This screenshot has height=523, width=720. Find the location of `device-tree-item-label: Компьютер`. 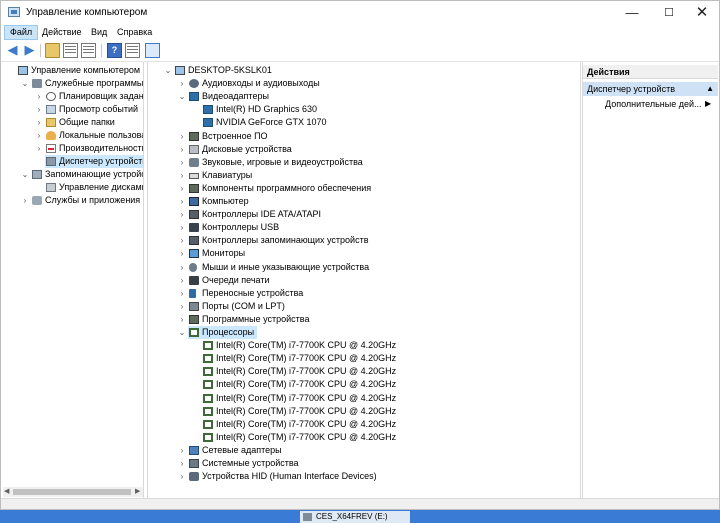

device-tree-item-label: Компьютер is located at coordinates (225, 201).